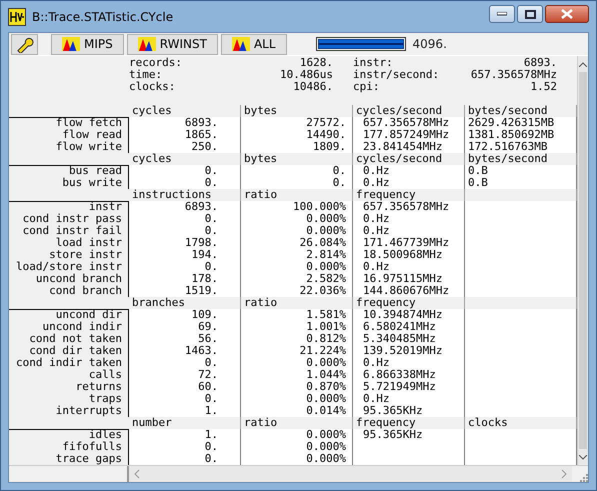 The image size is (597, 491). I want to click on summary-value: 1628., so click(316, 63).